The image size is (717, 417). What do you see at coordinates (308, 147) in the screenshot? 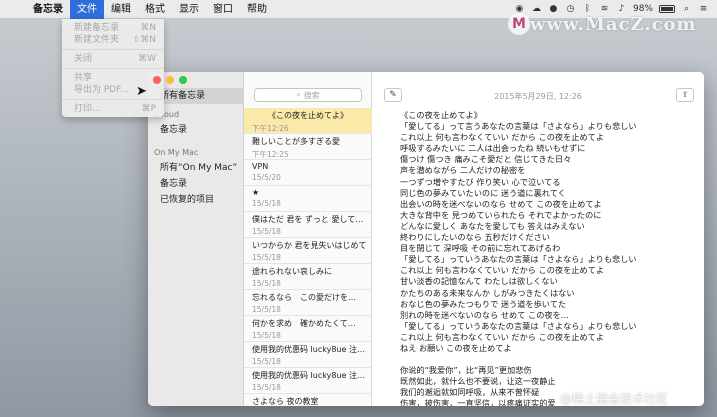
I see `note-list-item: 難しいことが多すぎる愛 下午12:25` at bounding box center [308, 147].